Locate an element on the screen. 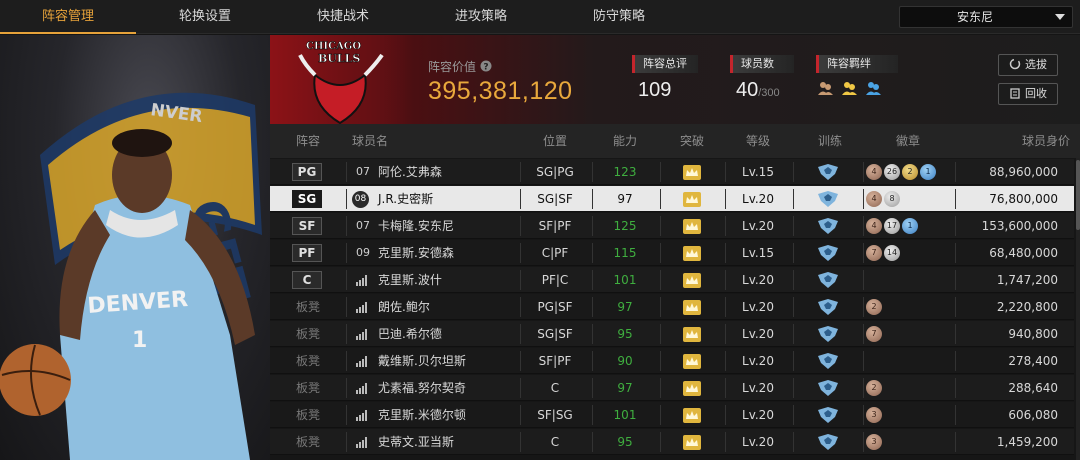  player-ability: 95 is located at coordinates (625, 442).